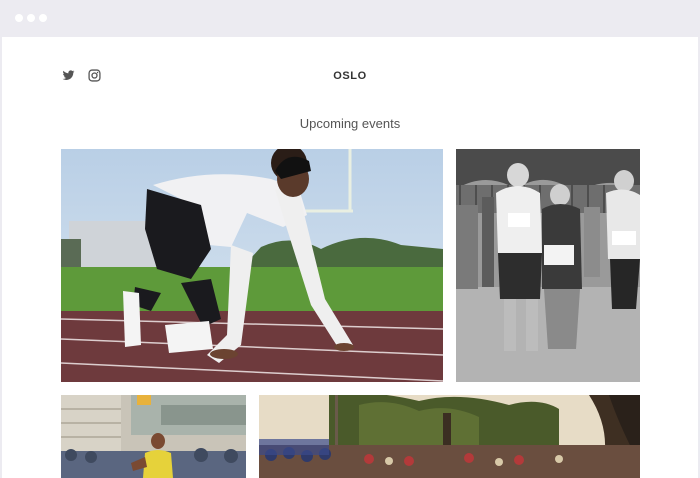 The height and width of the screenshot is (478, 700). What do you see at coordinates (449, 436) in the screenshot?
I see `park-race-crowd-photo` at bounding box center [449, 436].